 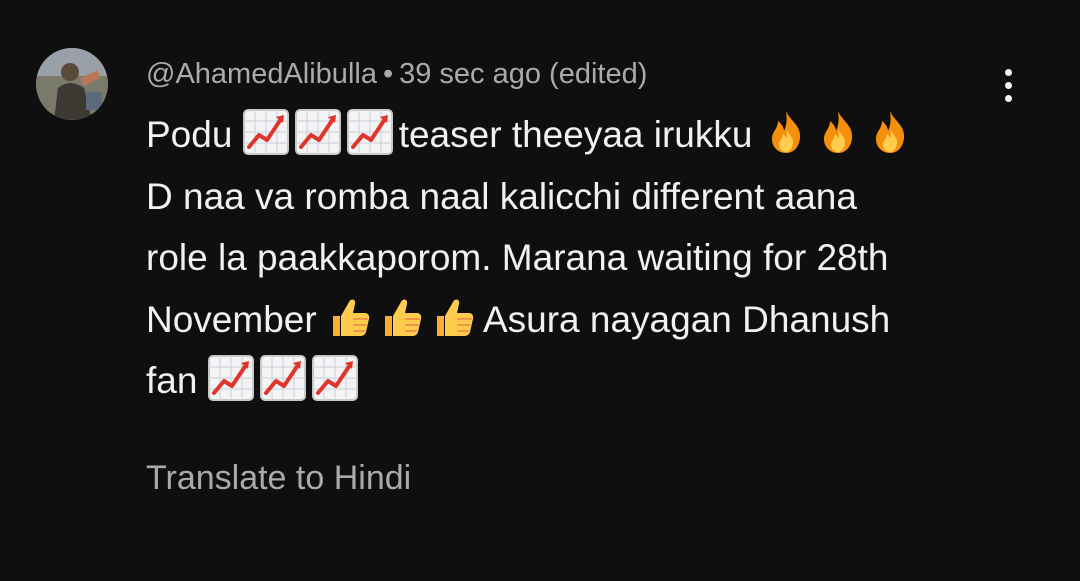 What do you see at coordinates (189, 134) in the screenshot?
I see `comment-text-segment: Podu` at bounding box center [189, 134].